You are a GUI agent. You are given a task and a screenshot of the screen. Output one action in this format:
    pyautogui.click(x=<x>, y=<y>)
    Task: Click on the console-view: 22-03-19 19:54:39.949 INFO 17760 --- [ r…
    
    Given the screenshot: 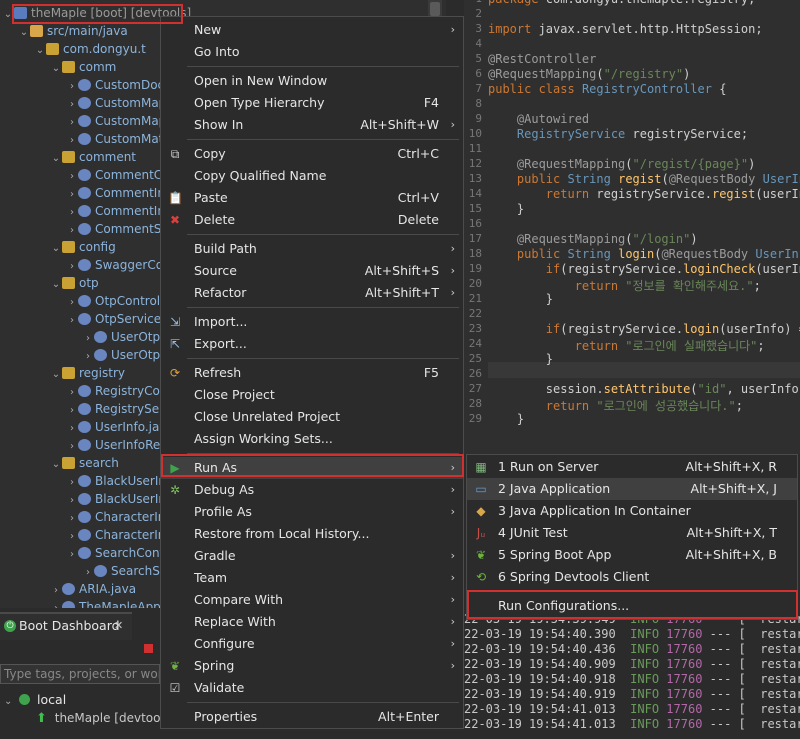 What is the action you would take?
    pyautogui.click(x=632, y=673)
    